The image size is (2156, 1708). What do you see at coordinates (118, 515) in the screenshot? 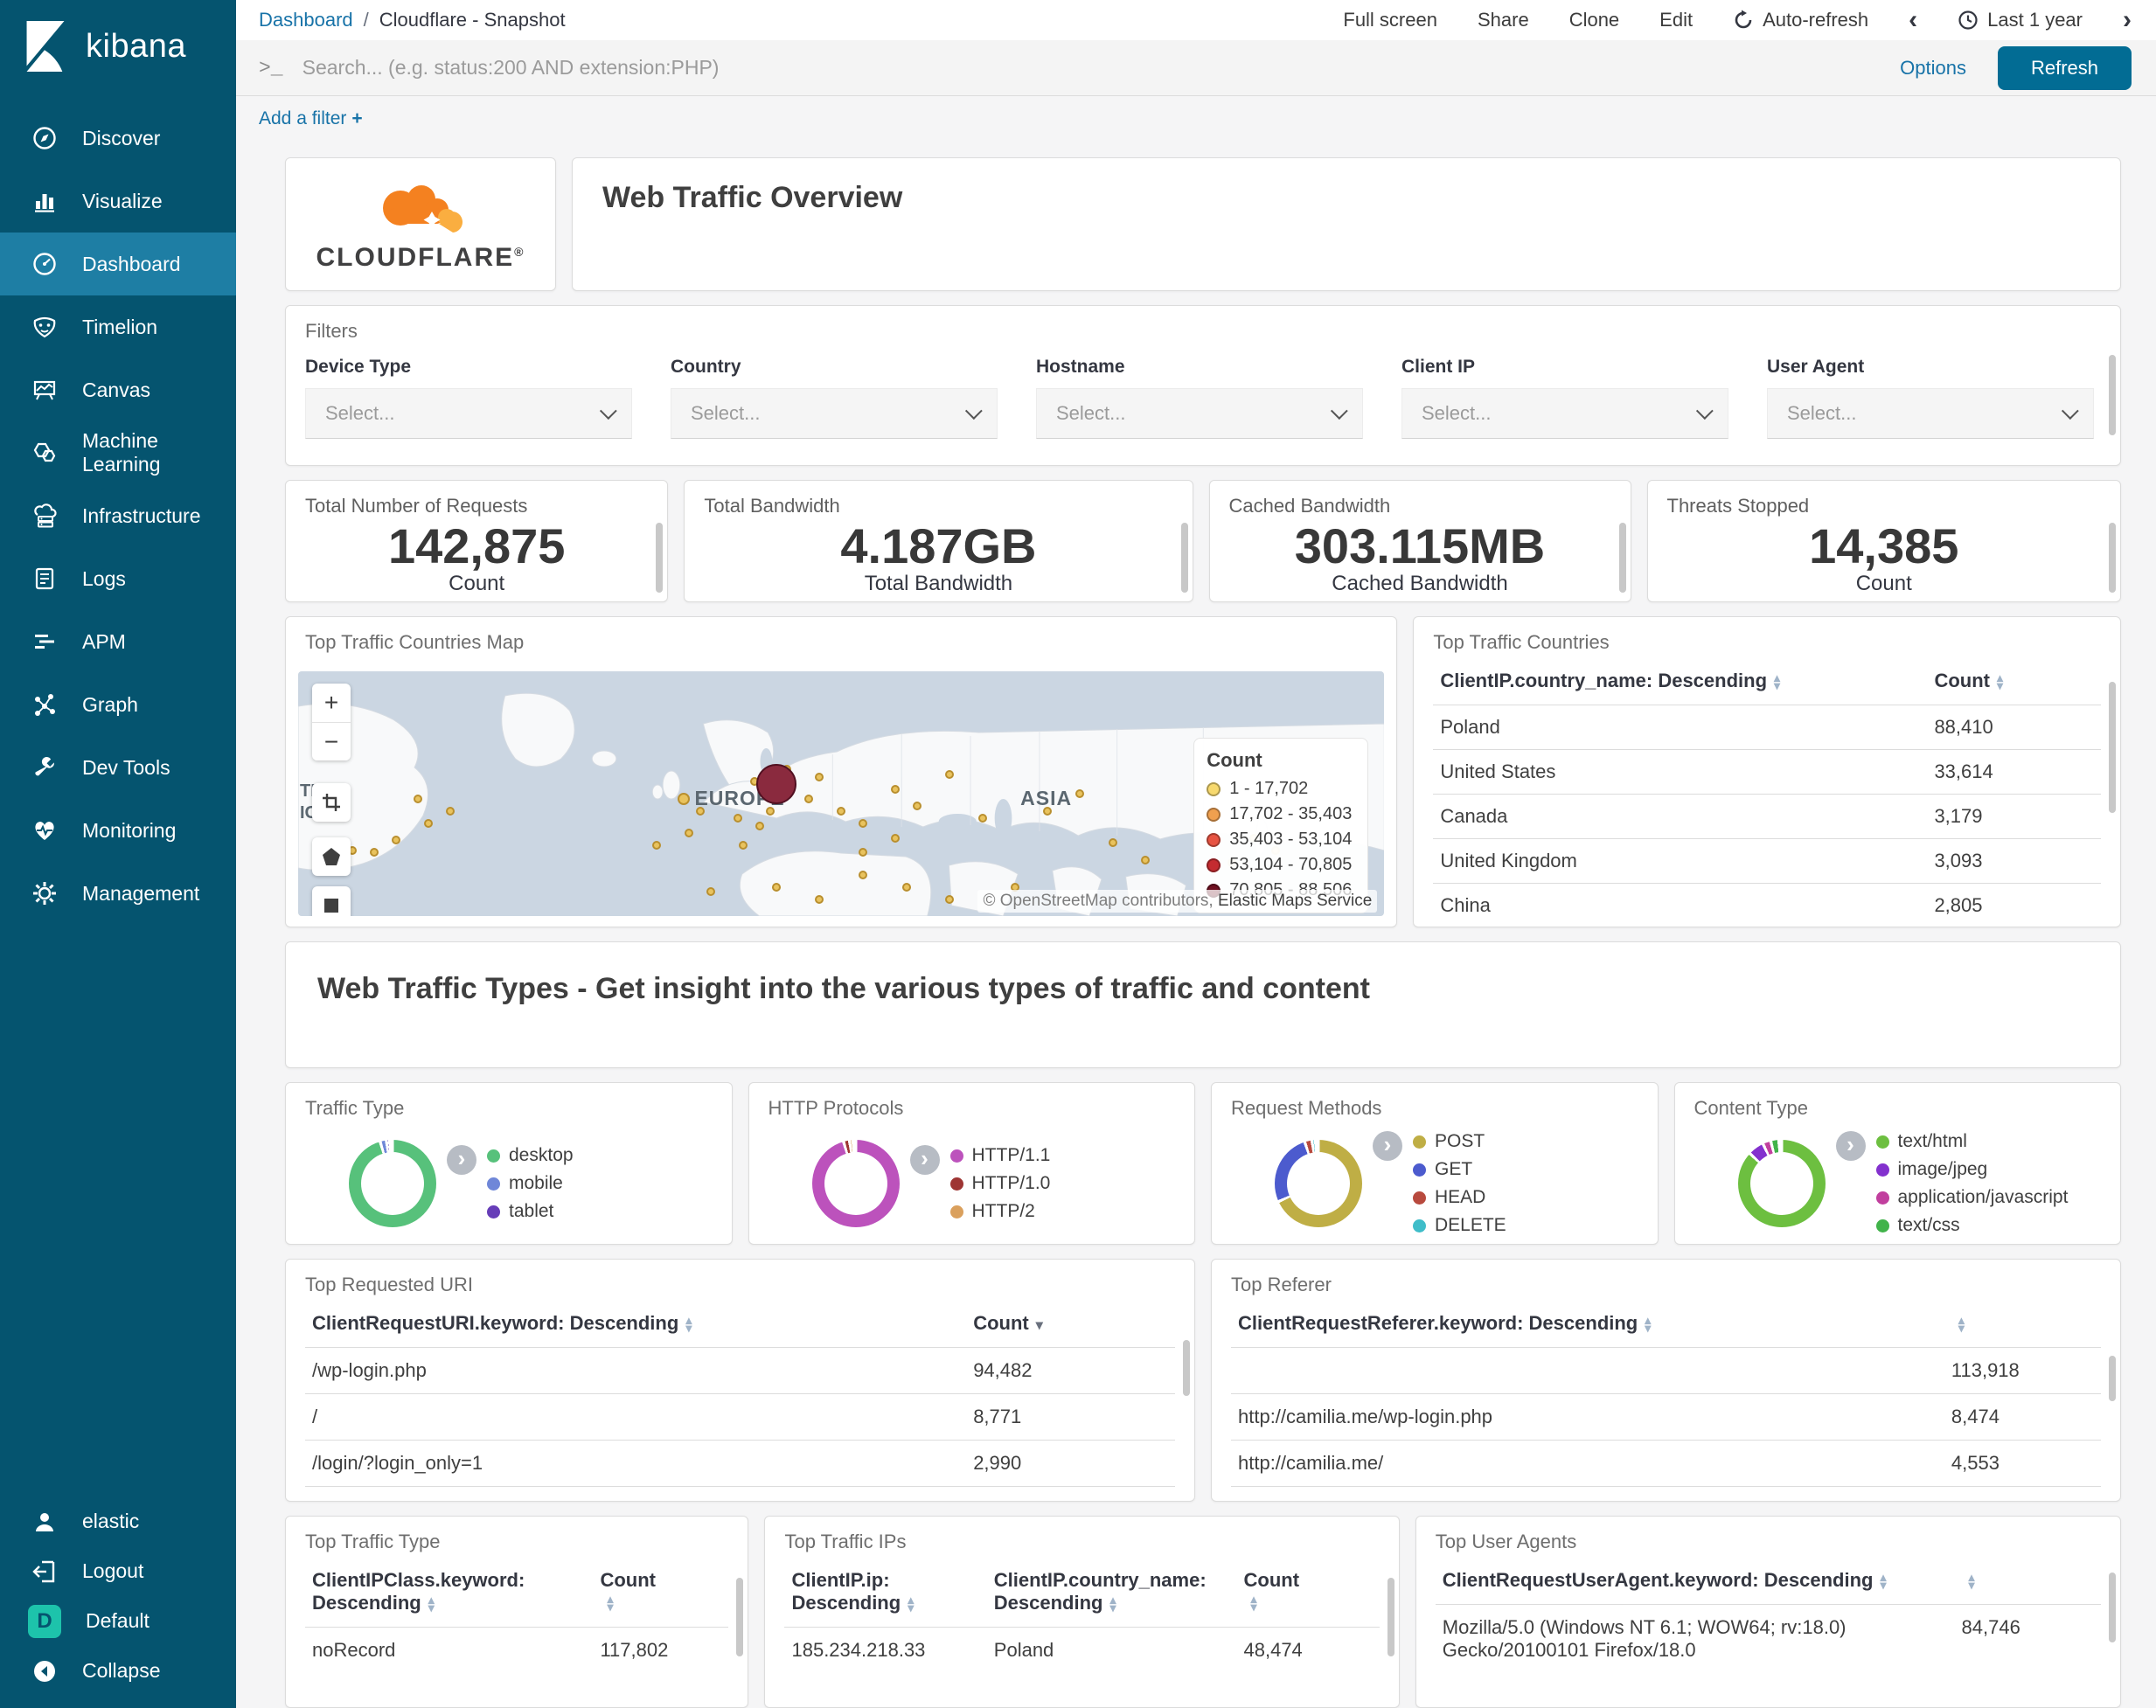
I see `sidebar-item-infrastructure: Infrastructure` at bounding box center [118, 515].